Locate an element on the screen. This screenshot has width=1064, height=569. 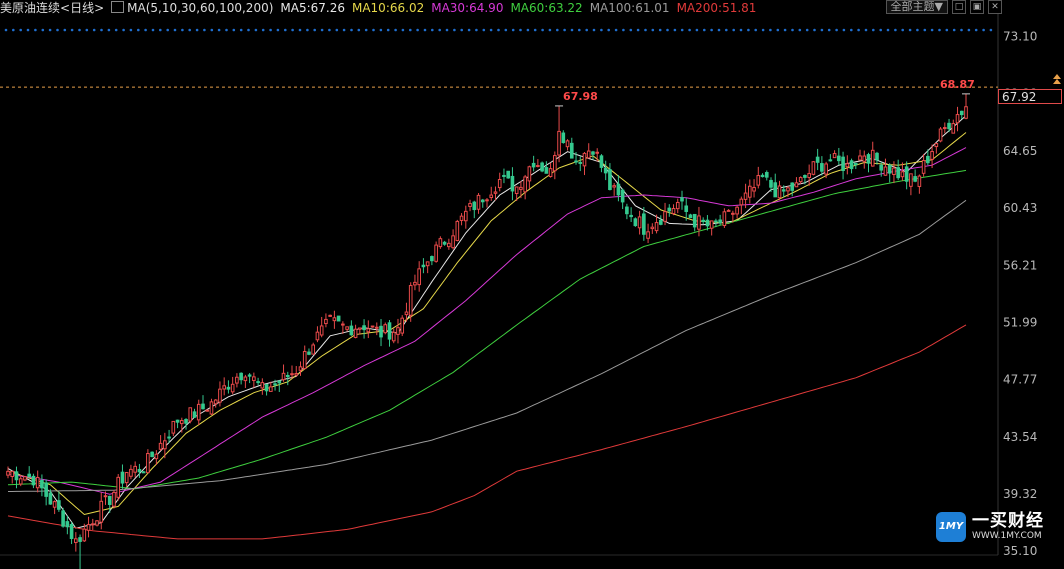
theme-select: 全部主题▼ is located at coordinates (916, 7).